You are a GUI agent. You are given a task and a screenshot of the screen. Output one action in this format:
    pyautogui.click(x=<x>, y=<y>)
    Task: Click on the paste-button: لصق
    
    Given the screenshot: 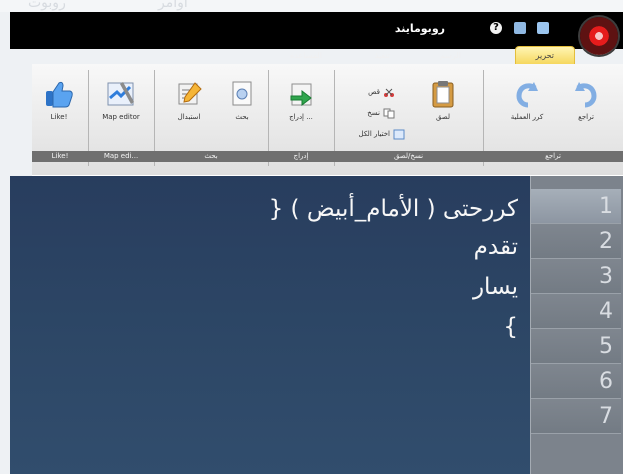 What is the action you would take?
    pyautogui.click(x=443, y=100)
    